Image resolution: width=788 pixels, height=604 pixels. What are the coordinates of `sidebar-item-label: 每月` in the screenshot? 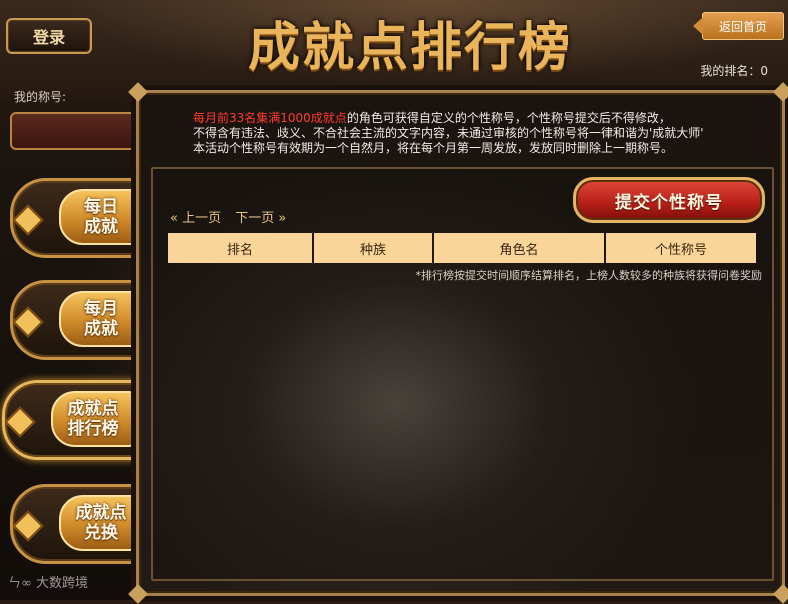 It's located at (101, 309).